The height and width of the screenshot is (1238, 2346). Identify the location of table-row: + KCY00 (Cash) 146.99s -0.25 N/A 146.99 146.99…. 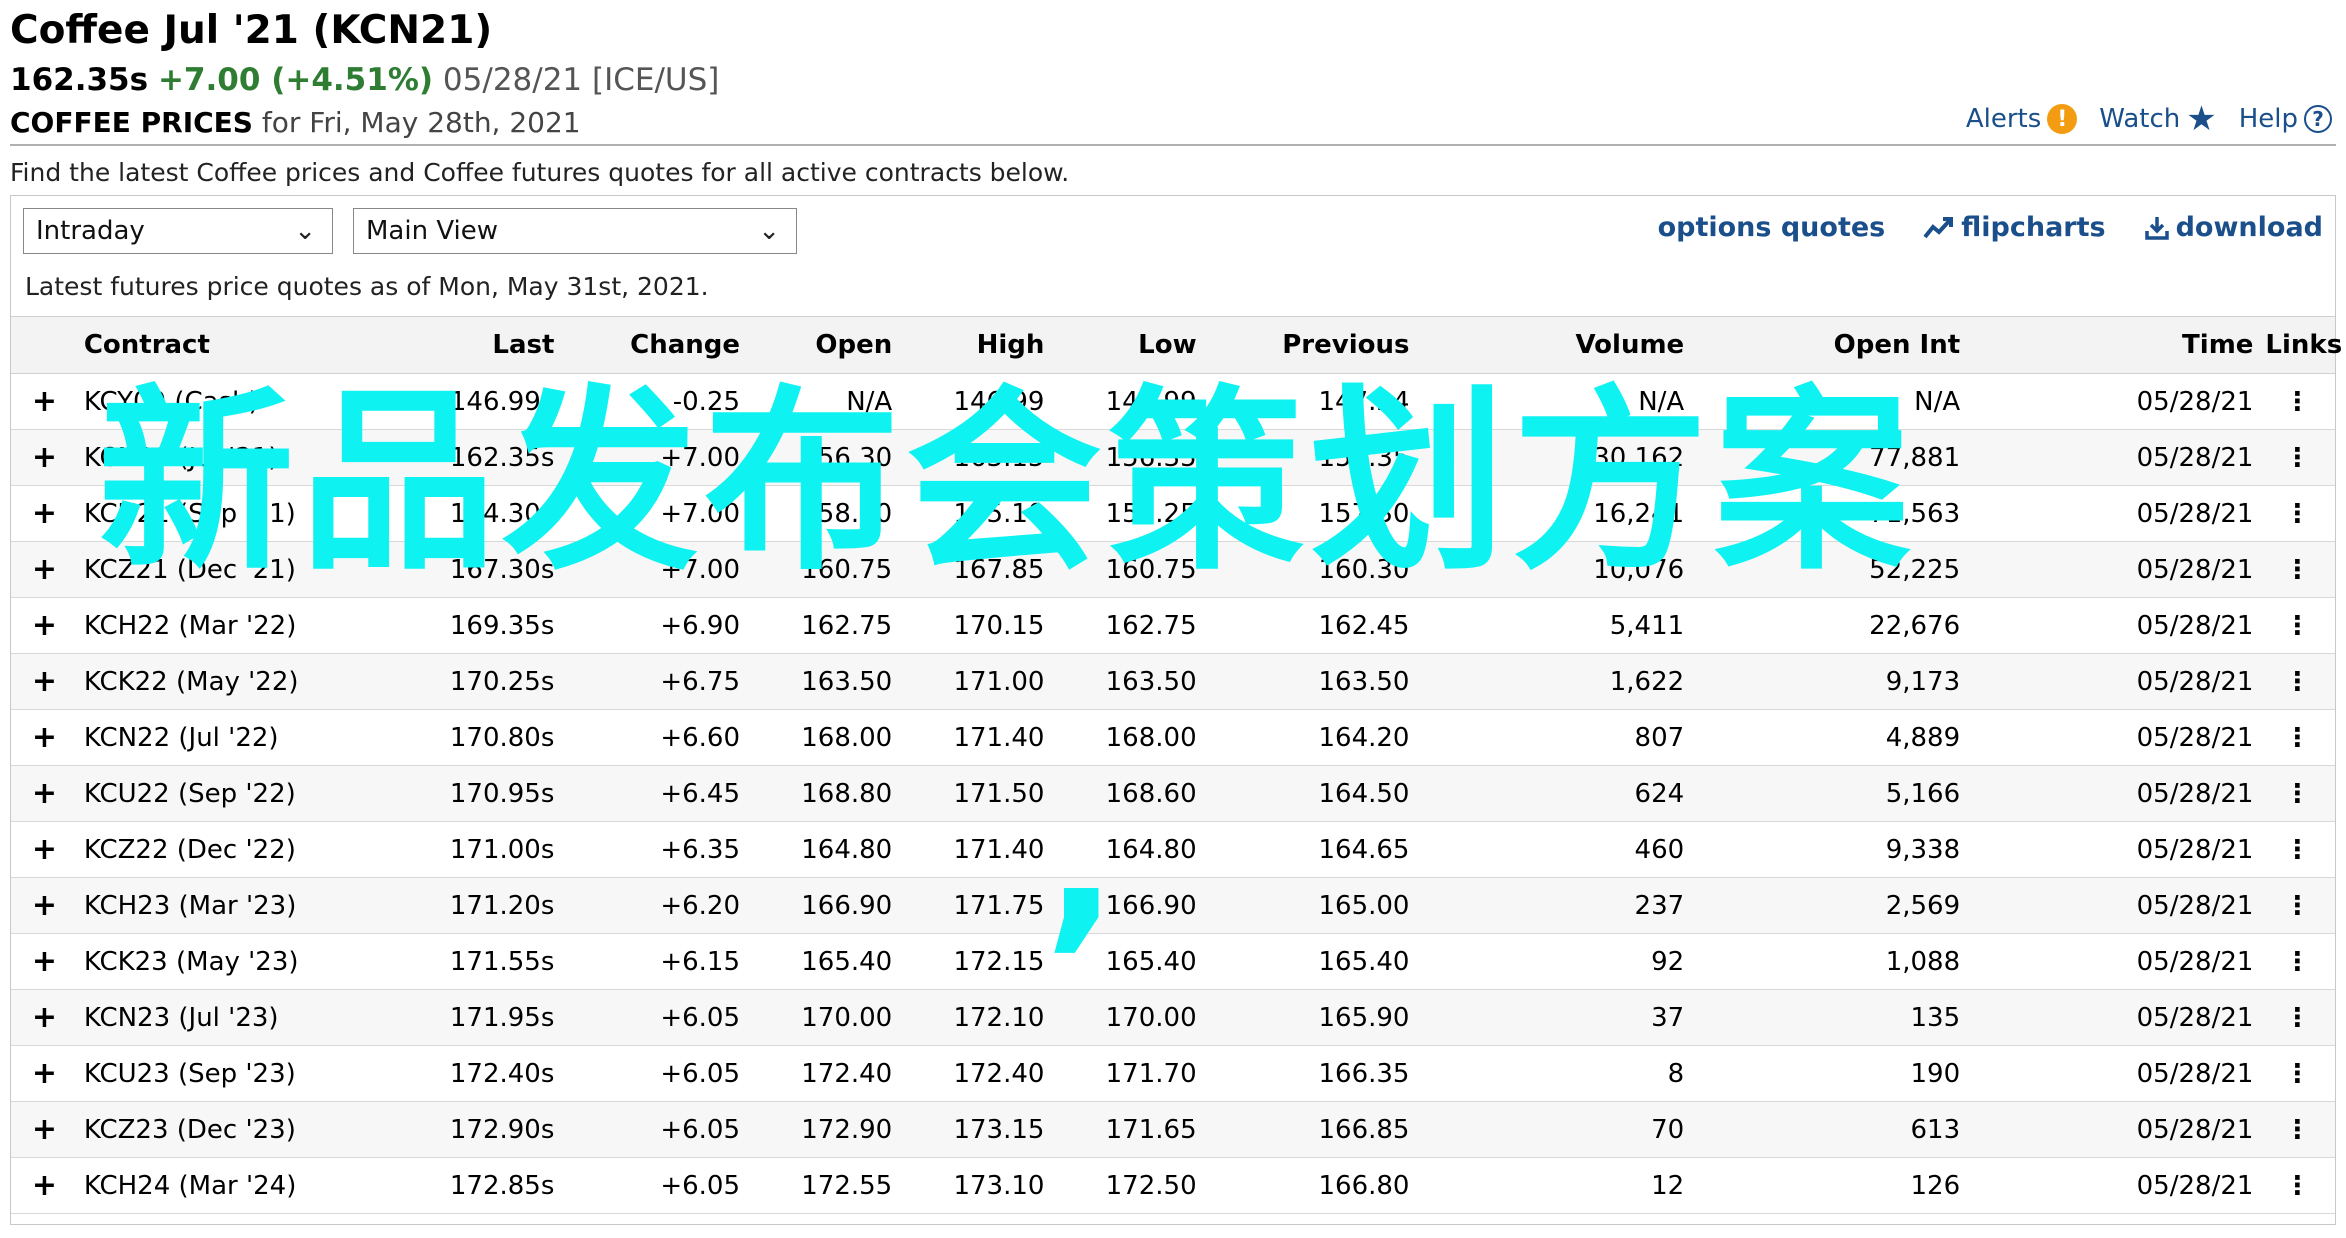
(1173, 401).